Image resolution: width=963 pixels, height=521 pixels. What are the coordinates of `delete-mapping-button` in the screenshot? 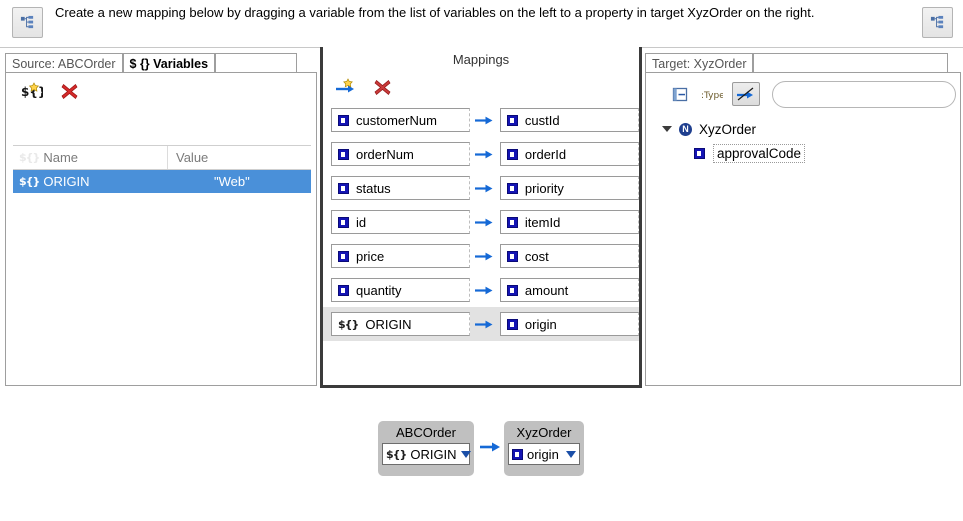 It's located at (382, 87).